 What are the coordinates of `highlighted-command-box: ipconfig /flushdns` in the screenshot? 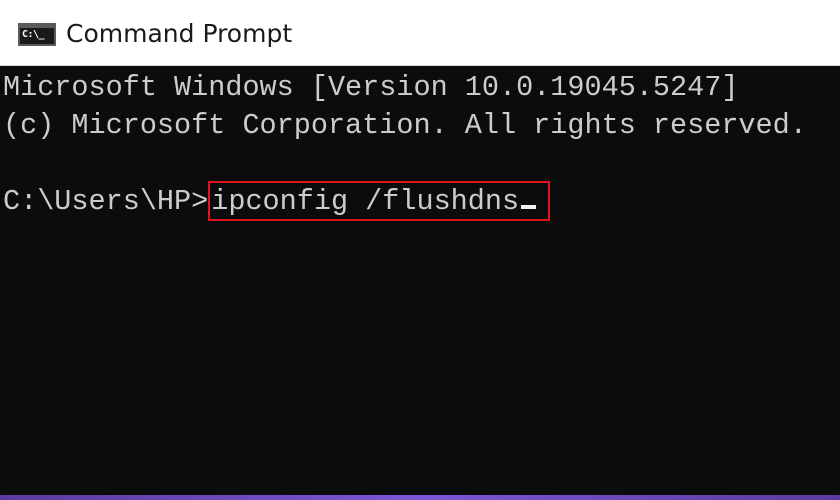 It's located at (379, 201).